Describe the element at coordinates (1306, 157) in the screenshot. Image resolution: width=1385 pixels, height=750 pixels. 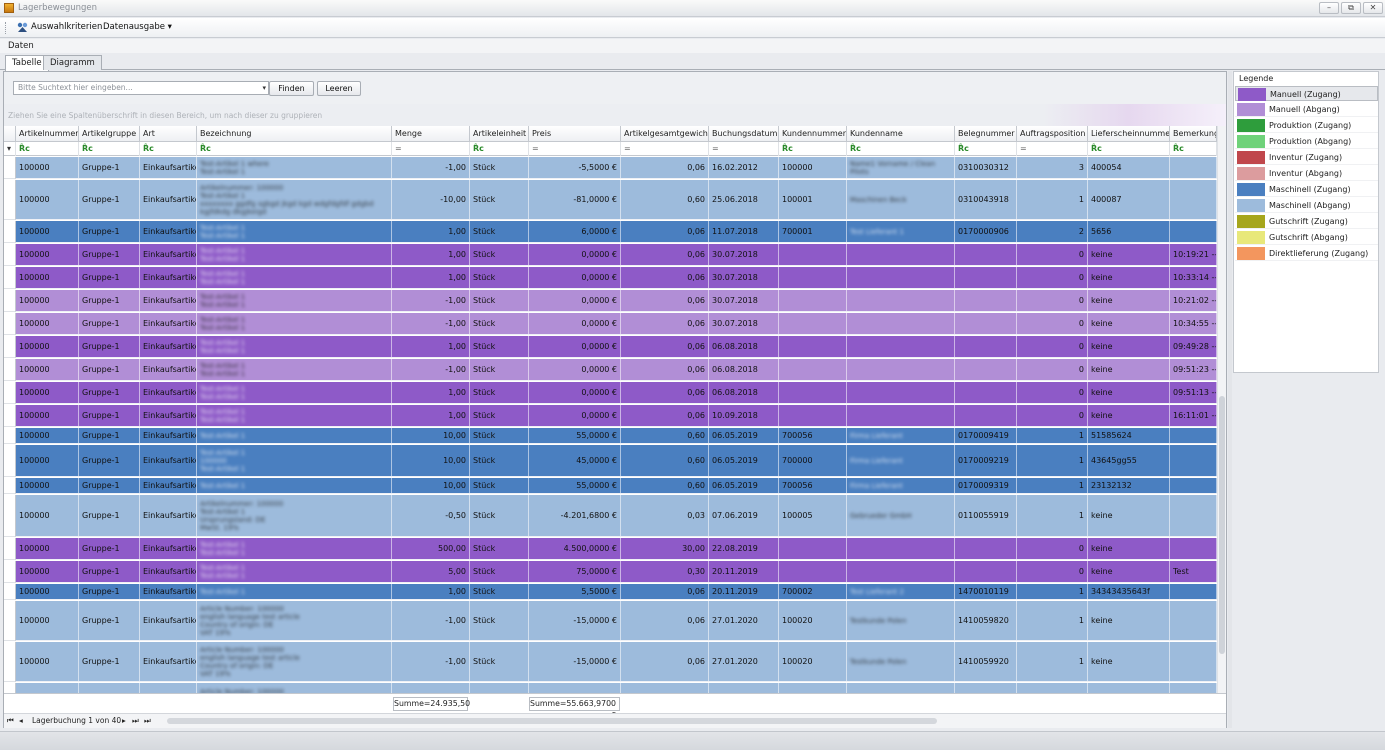
I see `legend-item: Inventur (Zugang)` at that location.